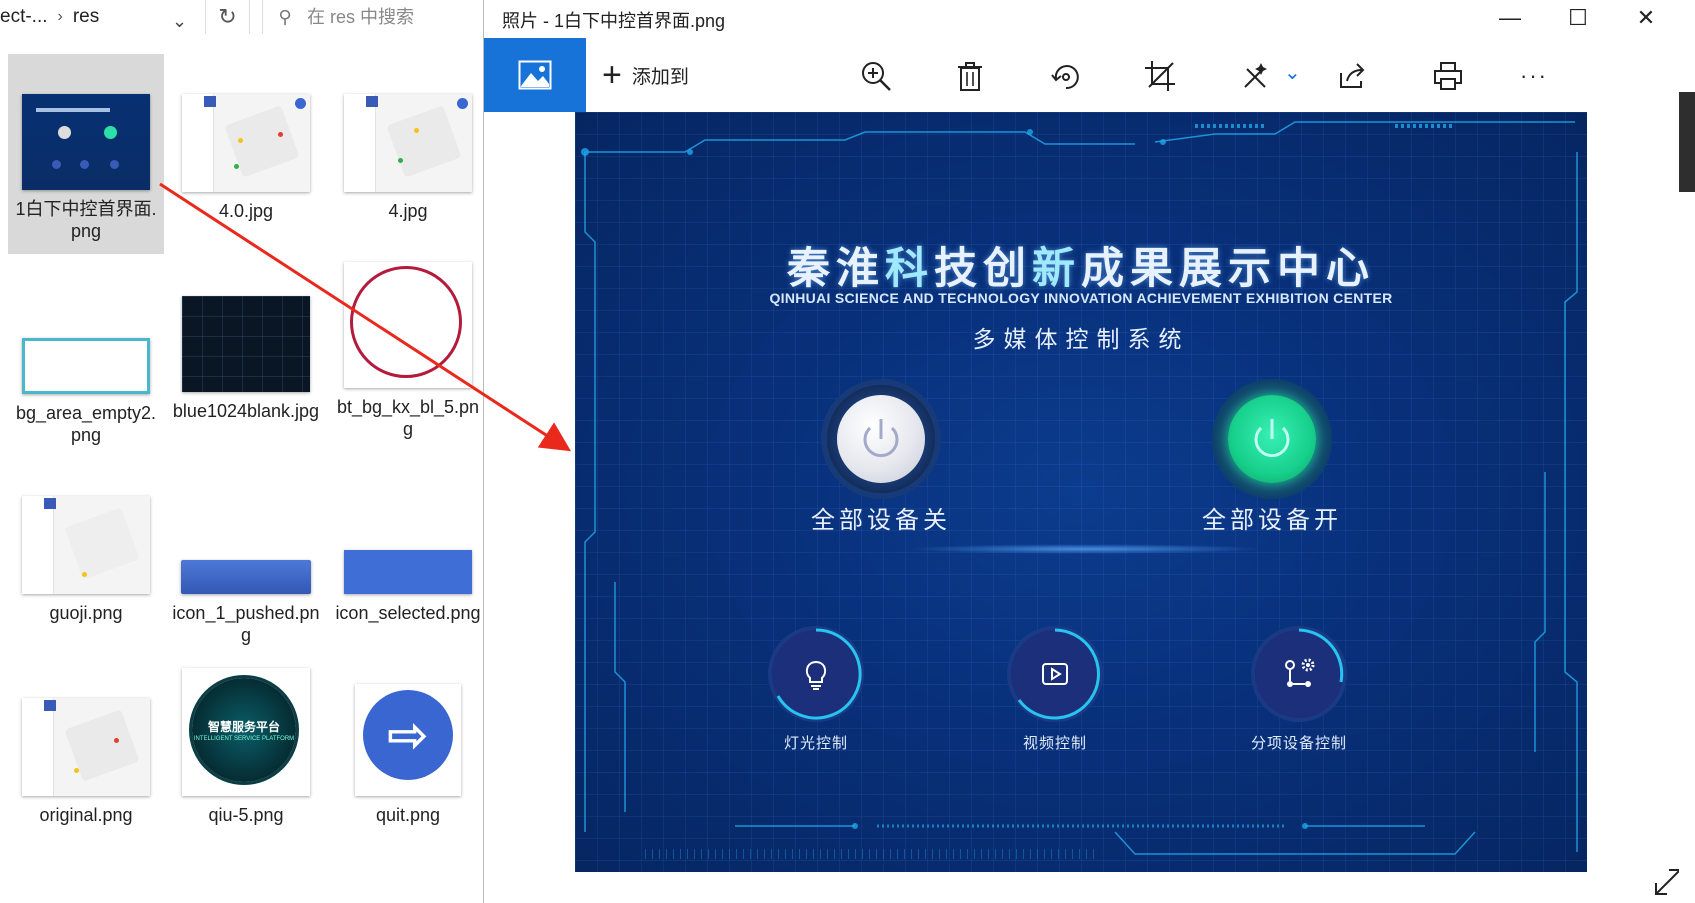 This screenshot has height=903, width=1695. What do you see at coordinates (660, 77) in the screenshot?
I see `add-to-label: 添加到` at bounding box center [660, 77].